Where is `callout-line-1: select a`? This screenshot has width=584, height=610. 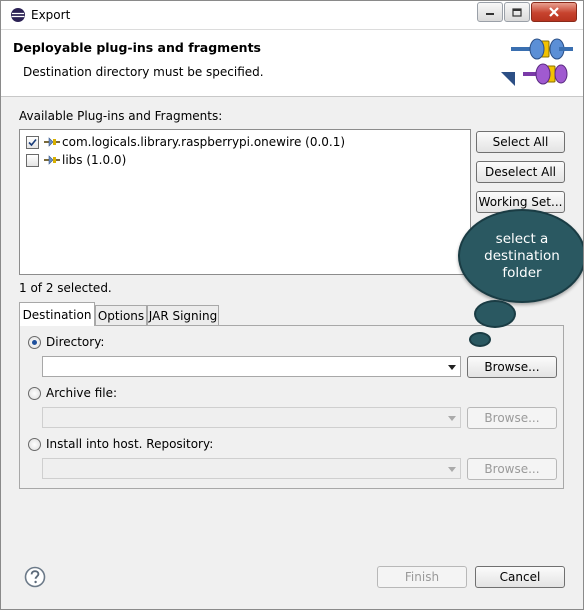 callout-line-1: select a is located at coordinates (522, 238).